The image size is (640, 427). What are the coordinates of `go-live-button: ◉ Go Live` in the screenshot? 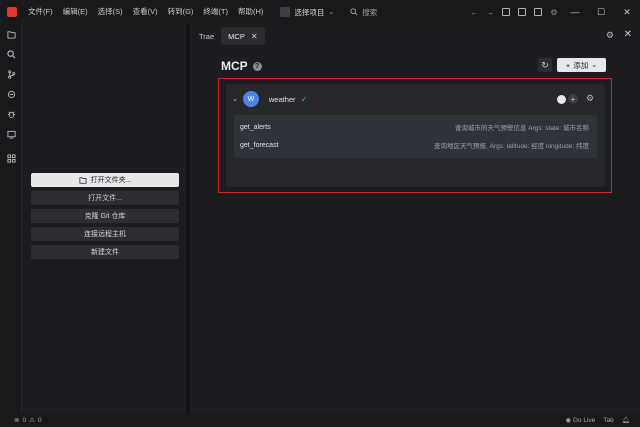 It's located at (580, 420).